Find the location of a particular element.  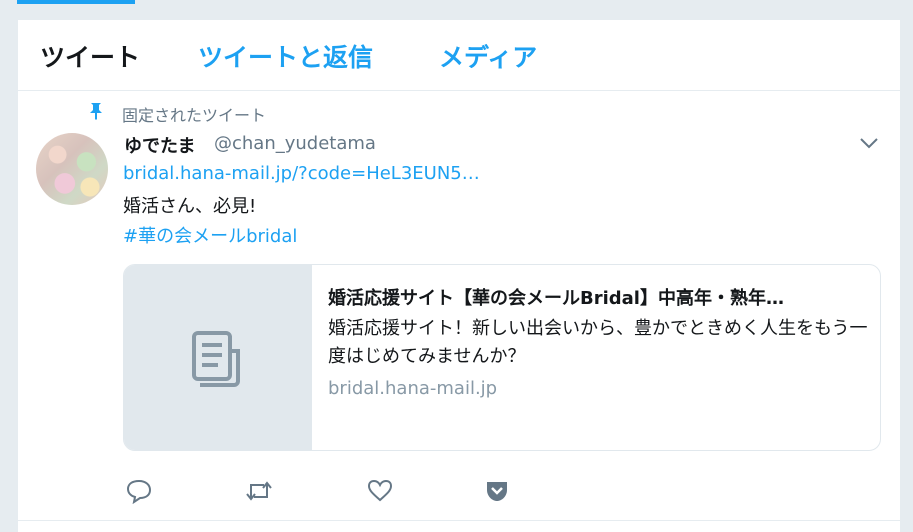

active-nav-underline is located at coordinates (76, 2).